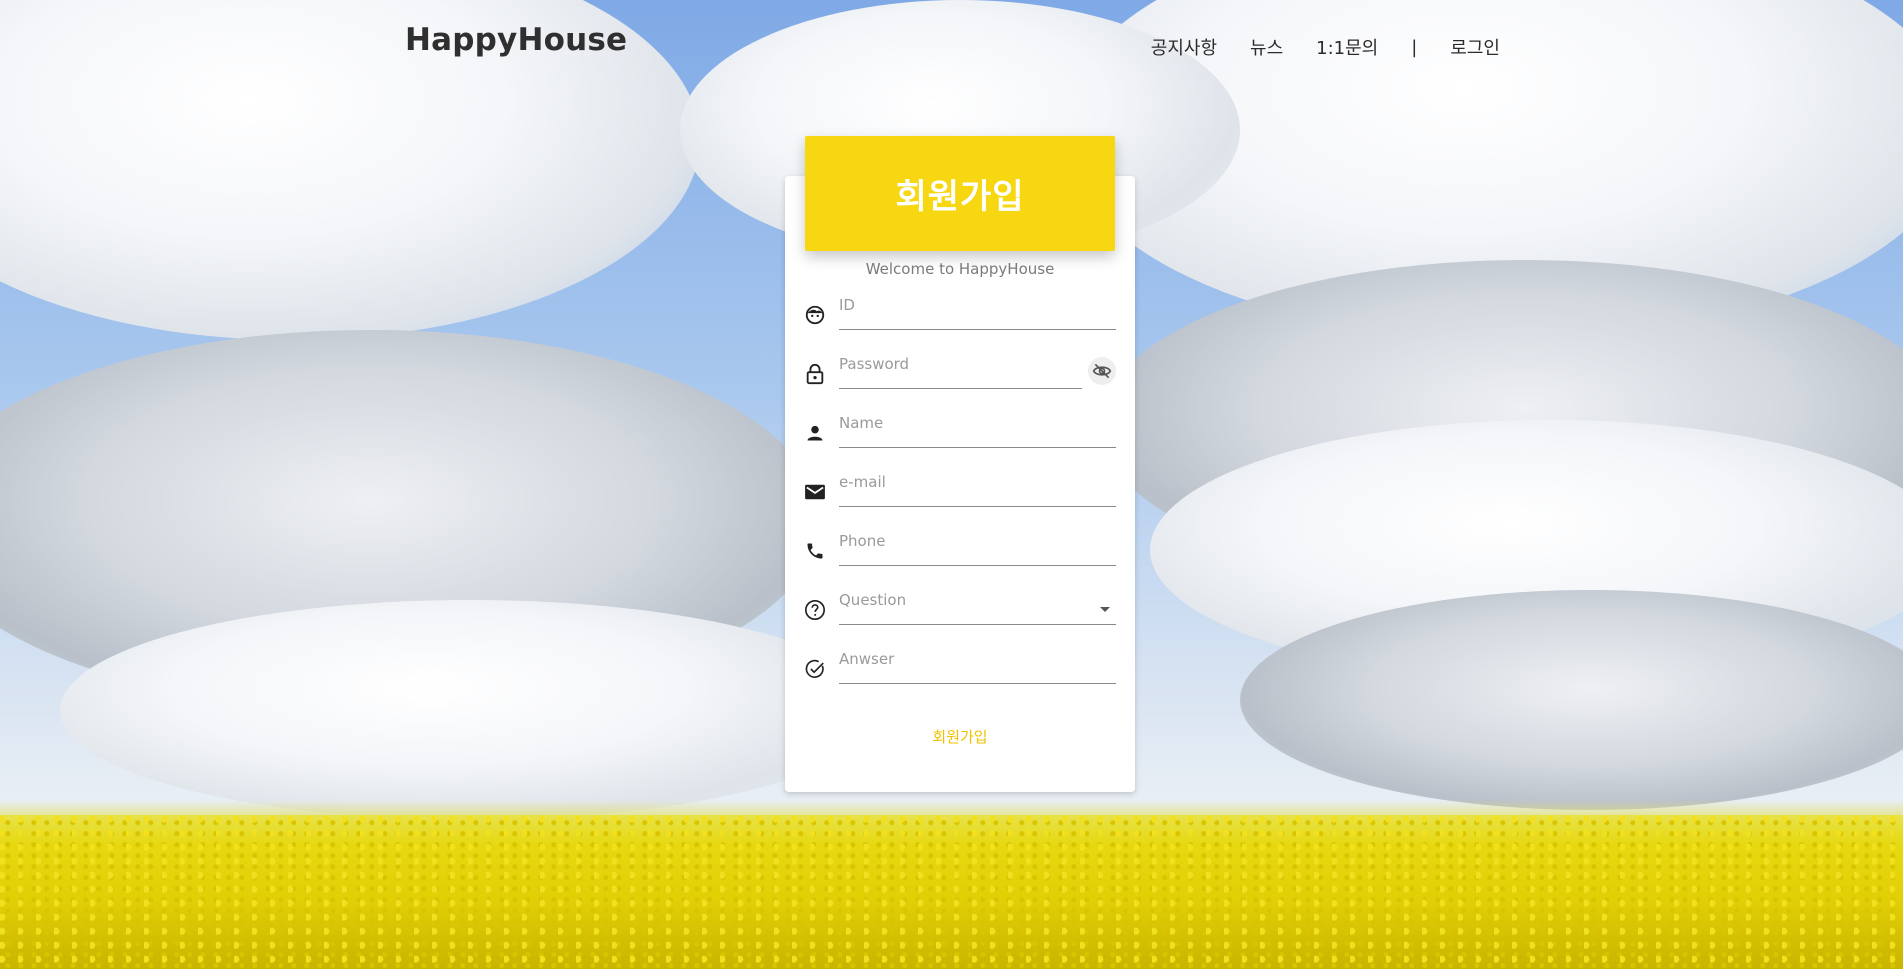 This screenshot has height=969, width=1903. What do you see at coordinates (1475, 47) in the screenshot?
I see `nav-login: 로그인` at bounding box center [1475, 47].